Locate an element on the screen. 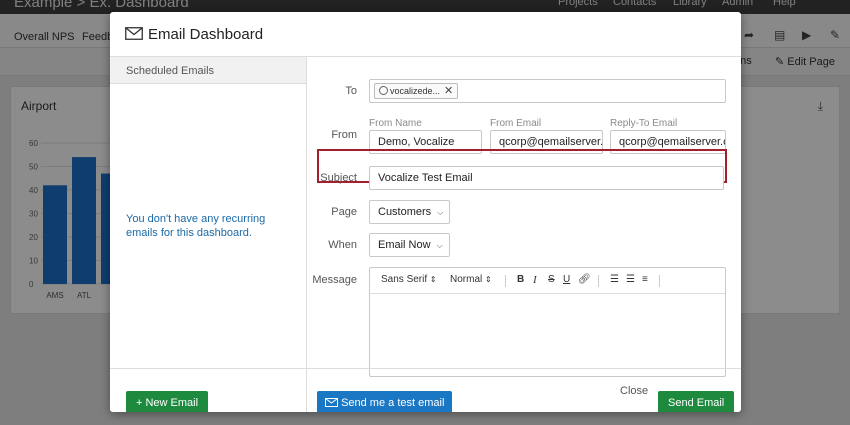  editor-toolbar: Sans Serif ⇕ Normal ⇕ B I S U 🔗︎ ☰ ☰ ≡ is located at coordinates (547, 281).